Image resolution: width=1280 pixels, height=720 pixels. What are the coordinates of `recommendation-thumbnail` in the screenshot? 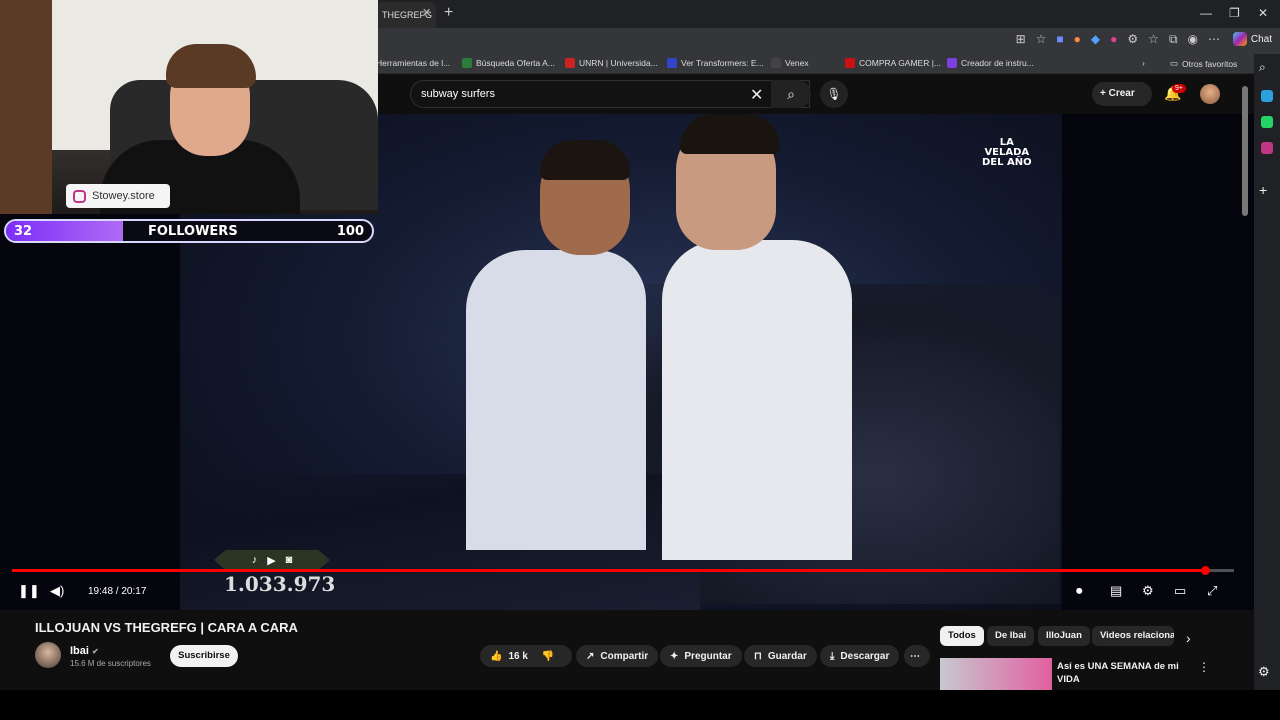 It's located at (996, 674).